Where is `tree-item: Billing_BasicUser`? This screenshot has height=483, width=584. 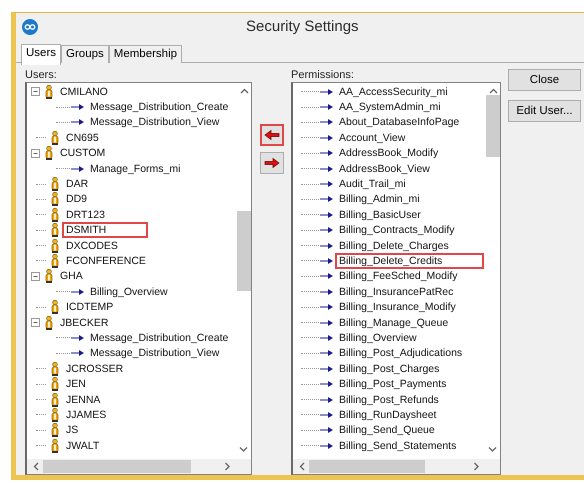 tree-item: Billing_BasicUser is located at coordinates (380, 214).